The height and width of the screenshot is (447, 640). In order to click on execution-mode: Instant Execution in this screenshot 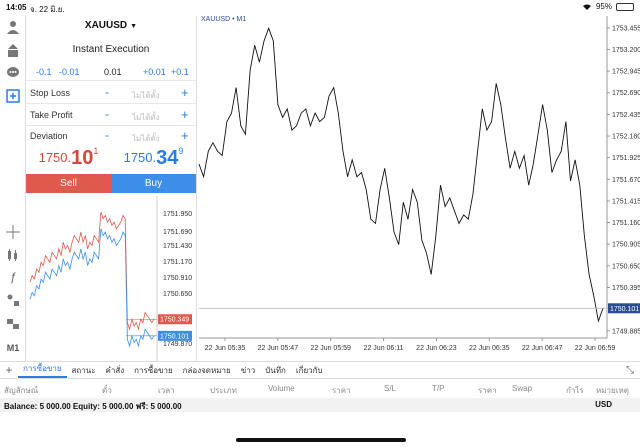, I will do `click(111, 49)`.